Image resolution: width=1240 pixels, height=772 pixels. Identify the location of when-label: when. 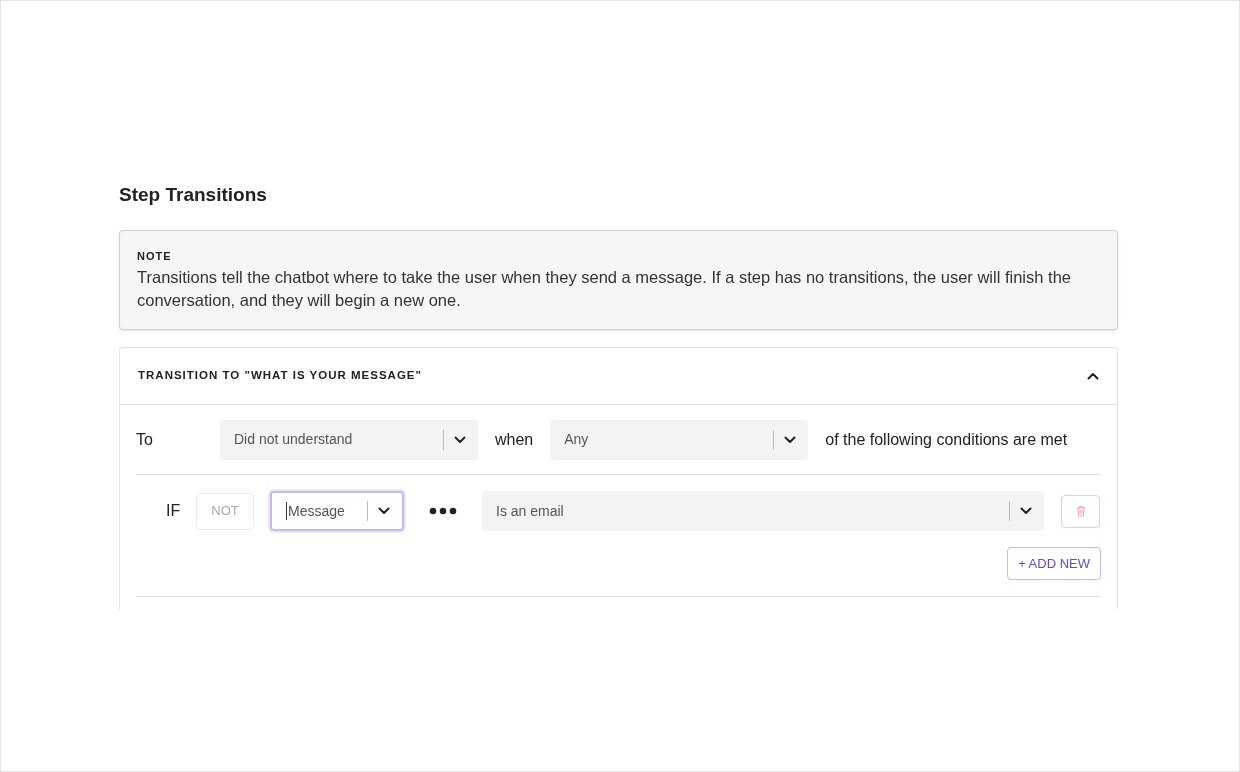
(514, 439).